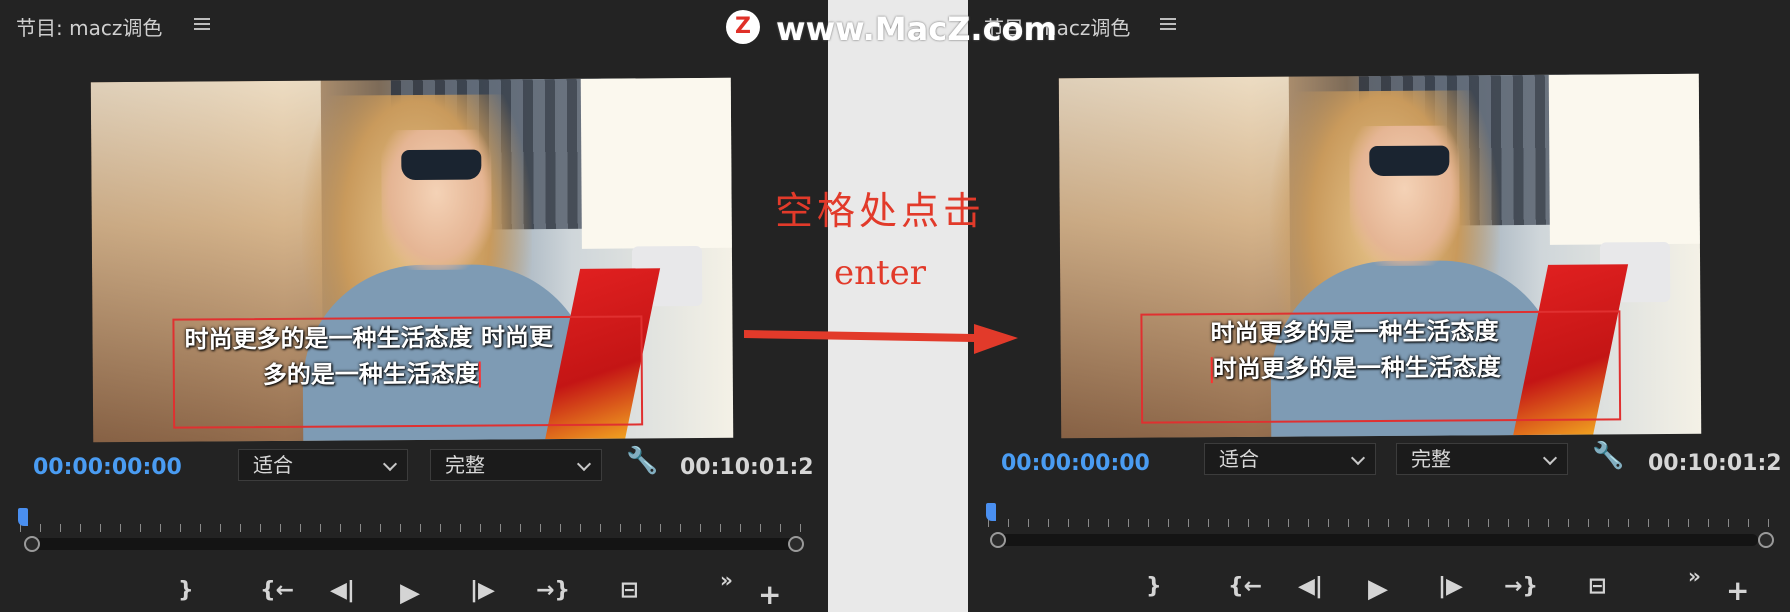  Describe the element at coordinates (879, 211) in the screenshot. I see `instruction-chinese: 空格处点击` at that location.